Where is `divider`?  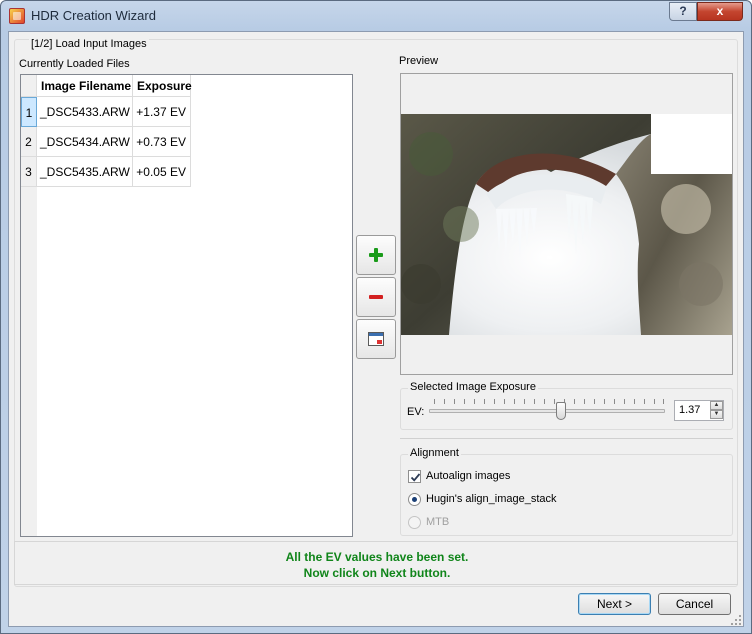 divider is located at coordinates (566, 438).